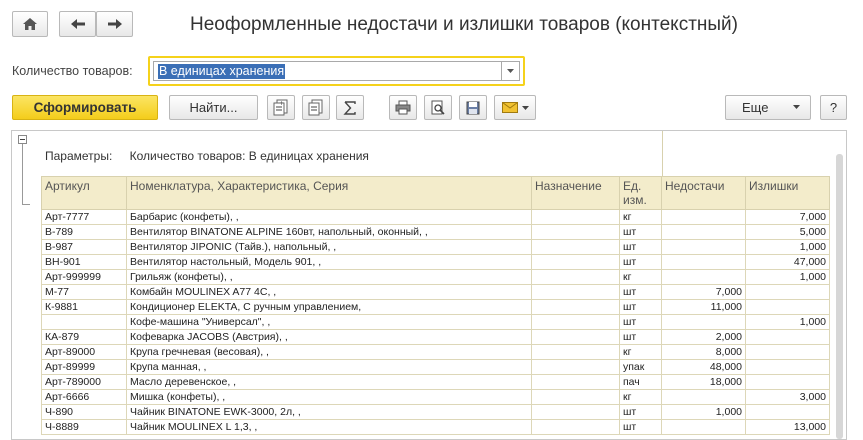  What do you see at coordinates (77, 24) in the screenshot?
I see `back-button` at bounding box center [77, 24].